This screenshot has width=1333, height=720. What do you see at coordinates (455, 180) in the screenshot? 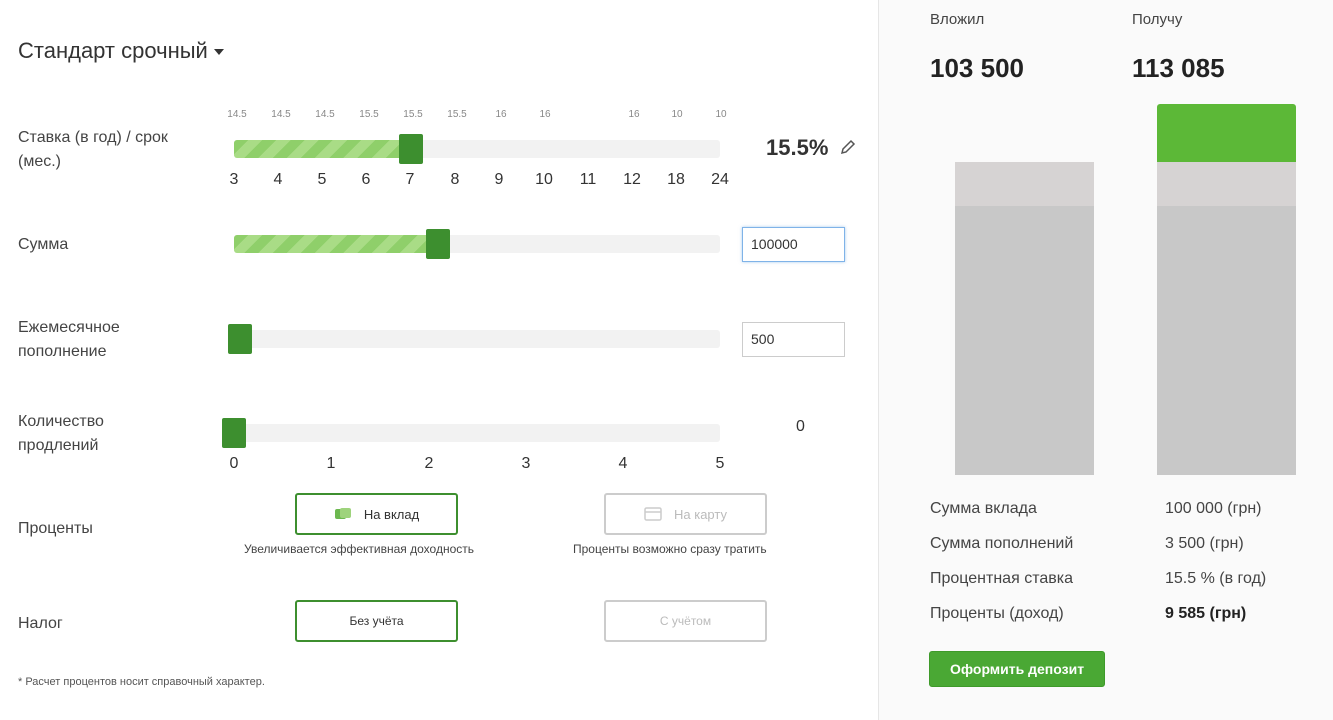
I see `term-tick: 8` at bounding box center [455, 180].